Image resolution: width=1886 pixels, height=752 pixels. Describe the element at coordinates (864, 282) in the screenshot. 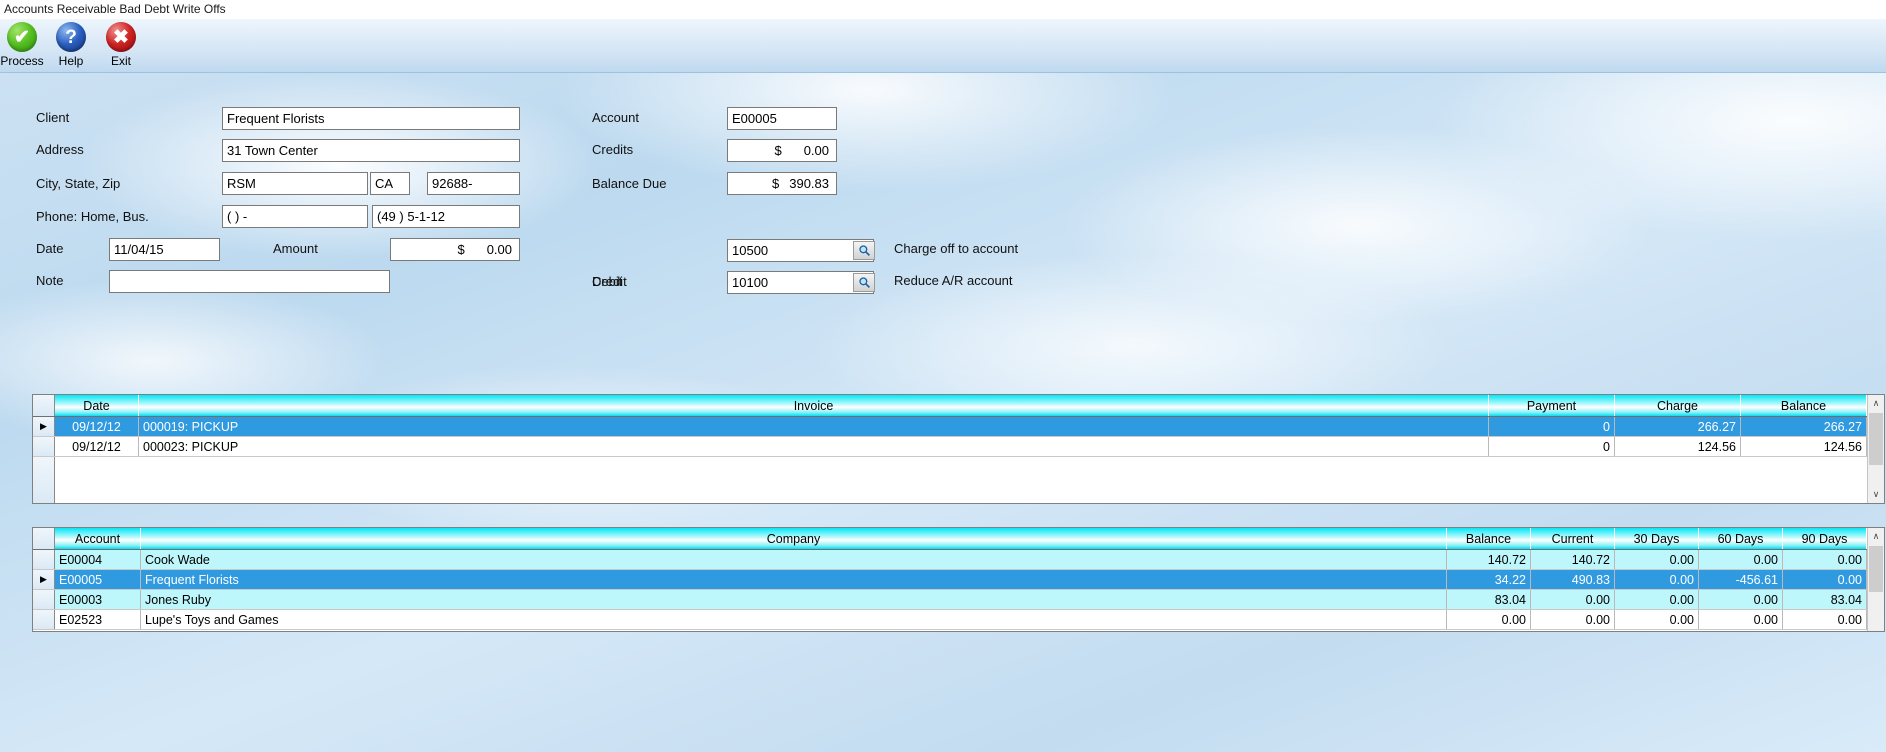

I see `credit-lookup-button` at that location.